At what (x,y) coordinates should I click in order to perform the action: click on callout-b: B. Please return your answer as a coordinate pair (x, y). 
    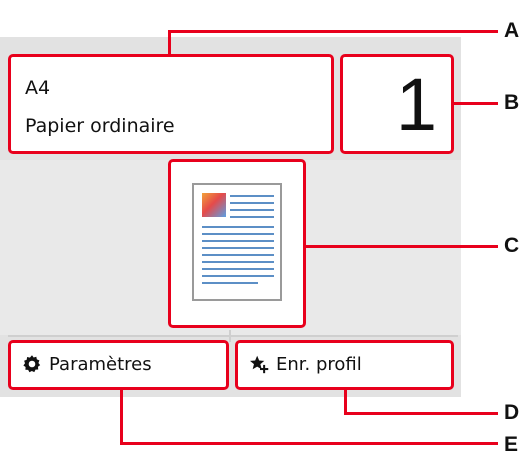
    Looking at the image, I should click on (512, 102).